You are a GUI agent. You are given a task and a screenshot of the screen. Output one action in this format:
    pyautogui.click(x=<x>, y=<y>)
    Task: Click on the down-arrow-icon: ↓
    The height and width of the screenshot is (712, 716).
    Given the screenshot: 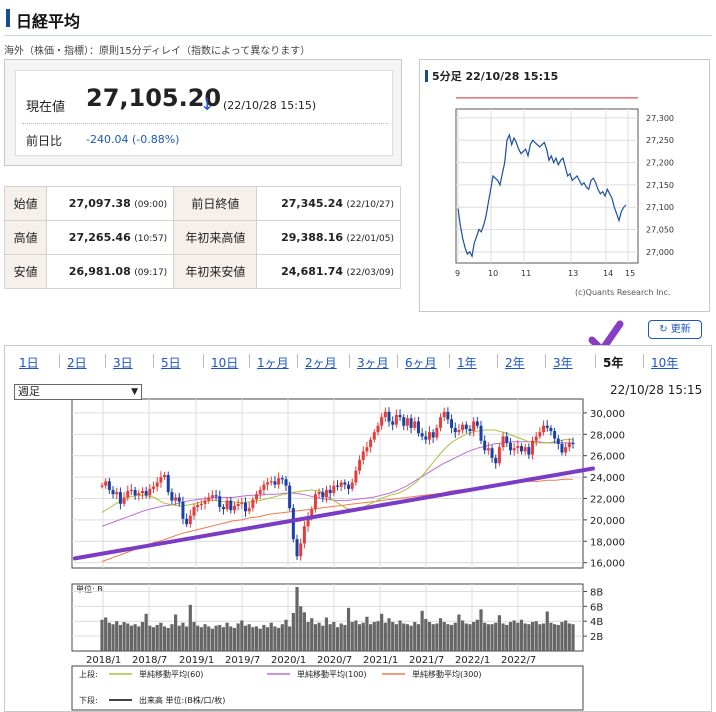 What is the action you would take?
    pyautogui.click(x=207, y=105)
    